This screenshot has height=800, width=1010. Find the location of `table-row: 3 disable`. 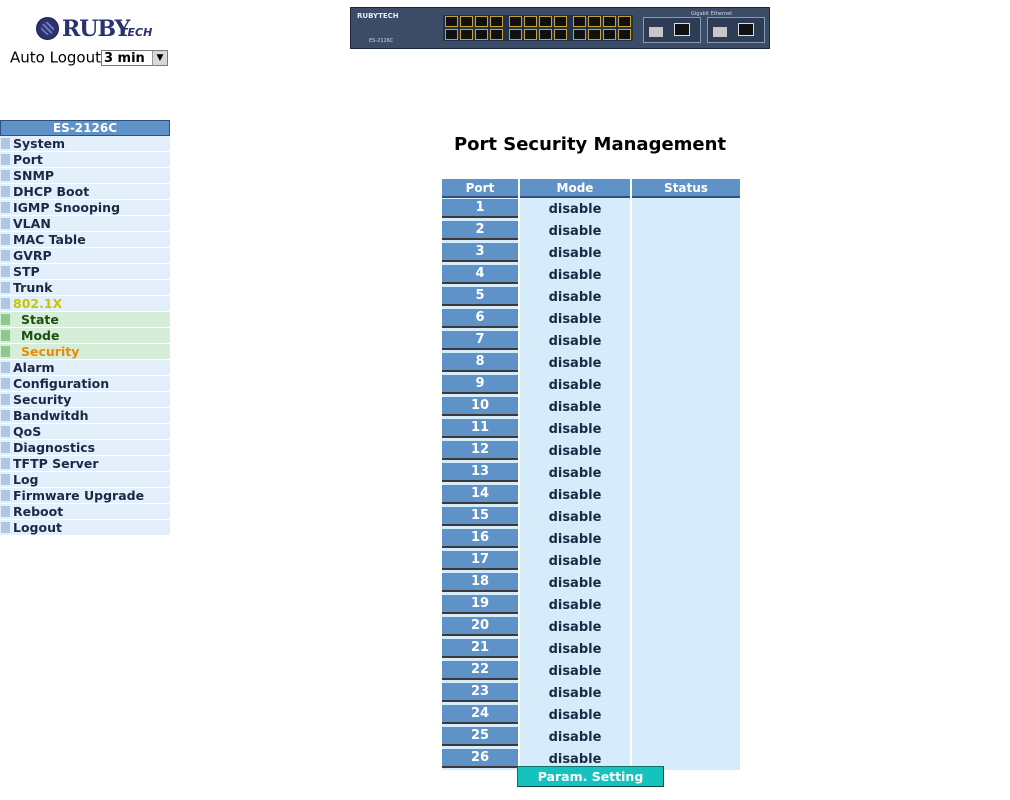

table-row: 3 disable is located at coordinates (591, 253).